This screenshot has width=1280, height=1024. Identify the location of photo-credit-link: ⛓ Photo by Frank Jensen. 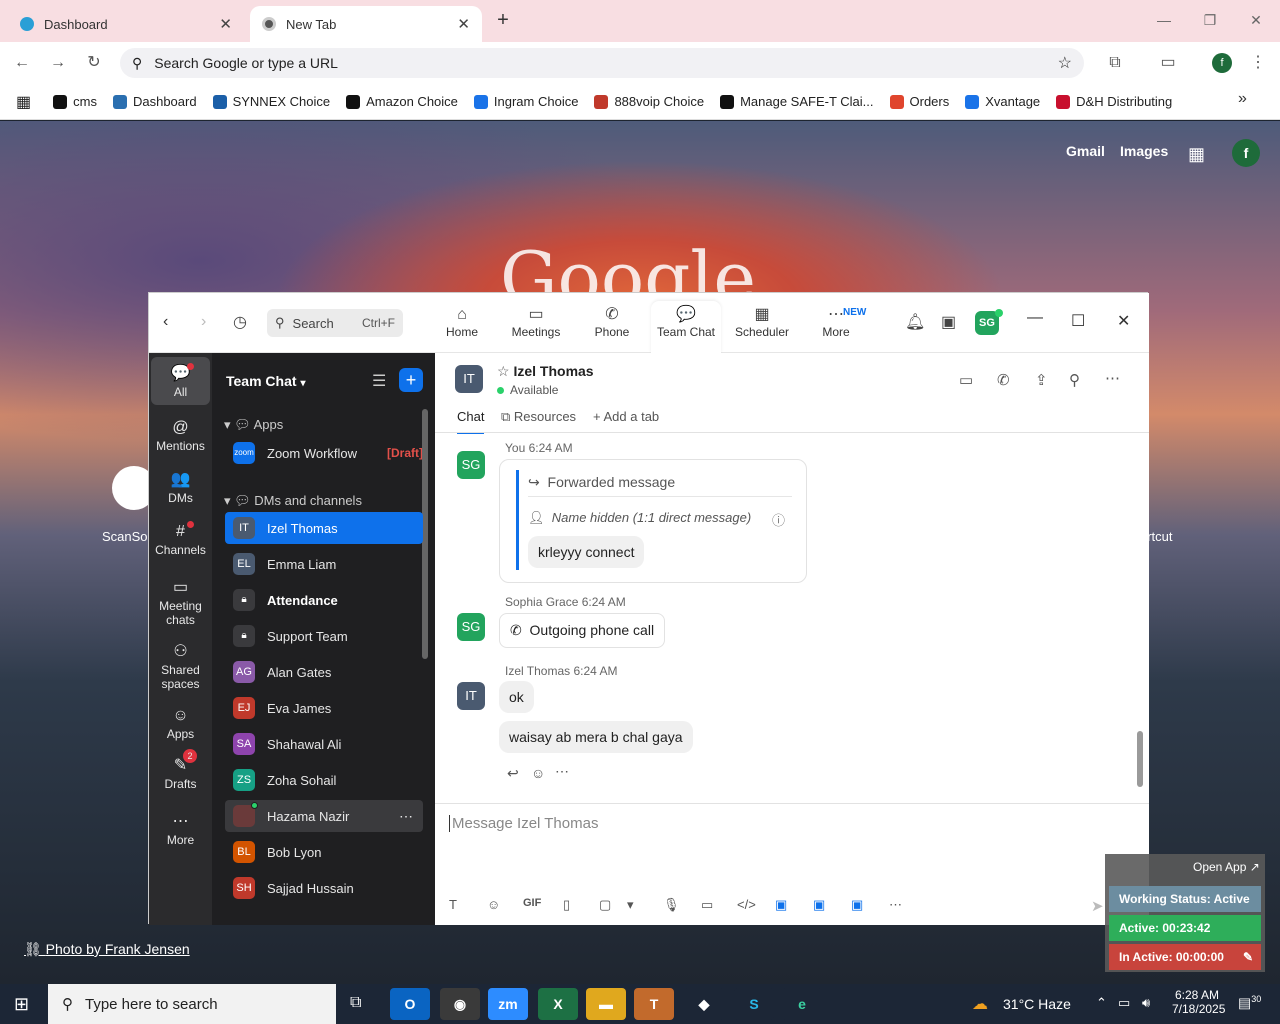
(107, 949).